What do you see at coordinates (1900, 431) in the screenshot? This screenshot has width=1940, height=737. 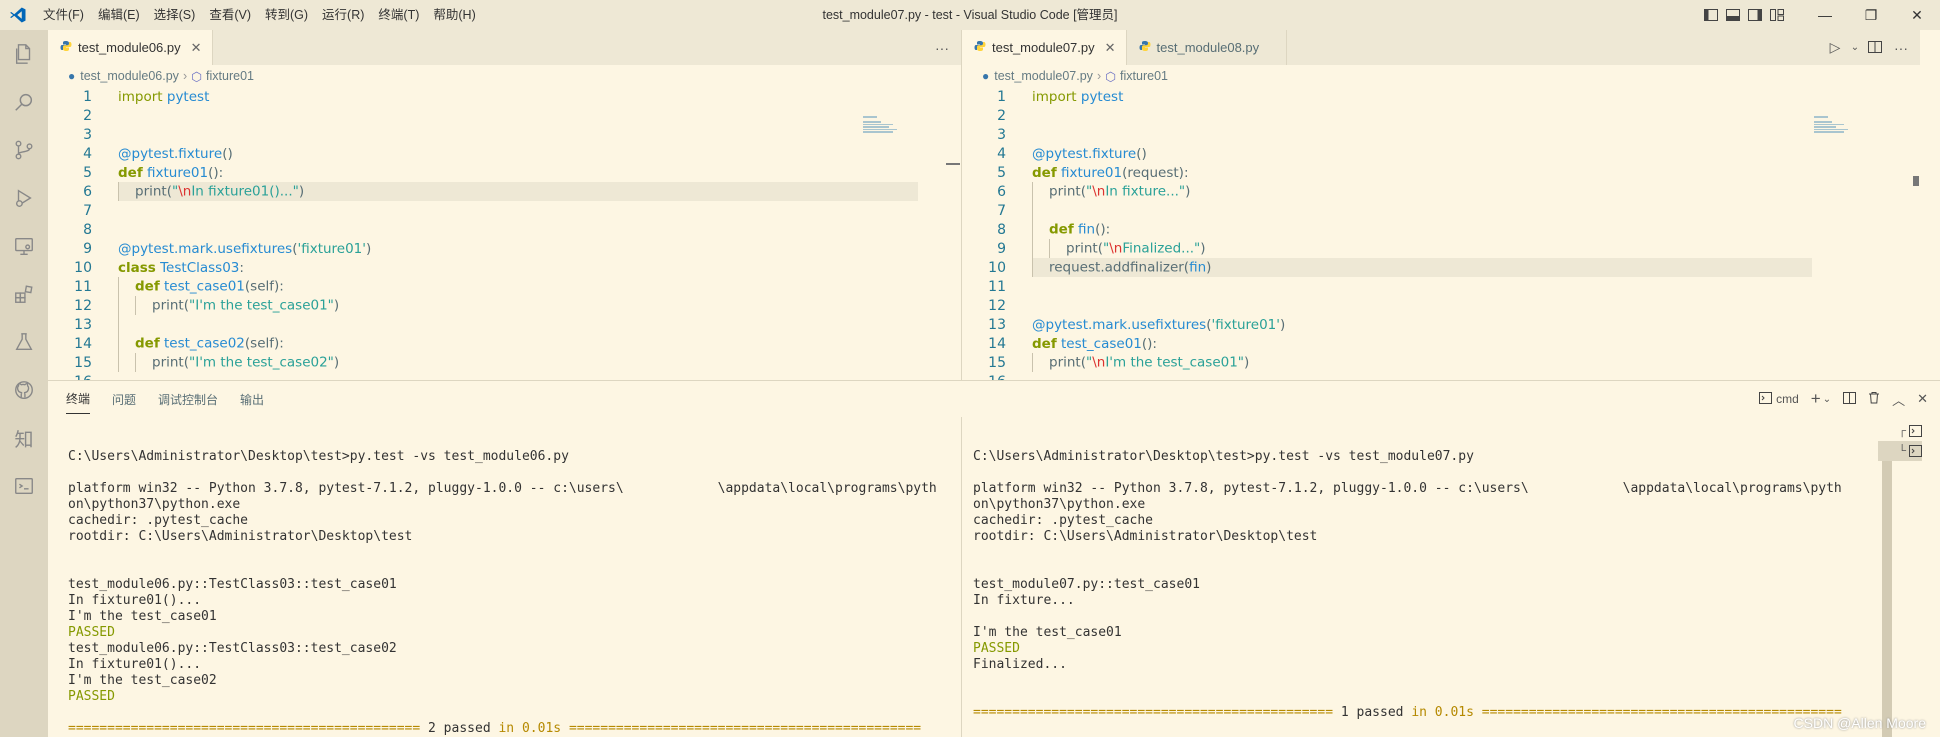 I see `terminal-list-item: ┌` at bounding box center [1900, 431].